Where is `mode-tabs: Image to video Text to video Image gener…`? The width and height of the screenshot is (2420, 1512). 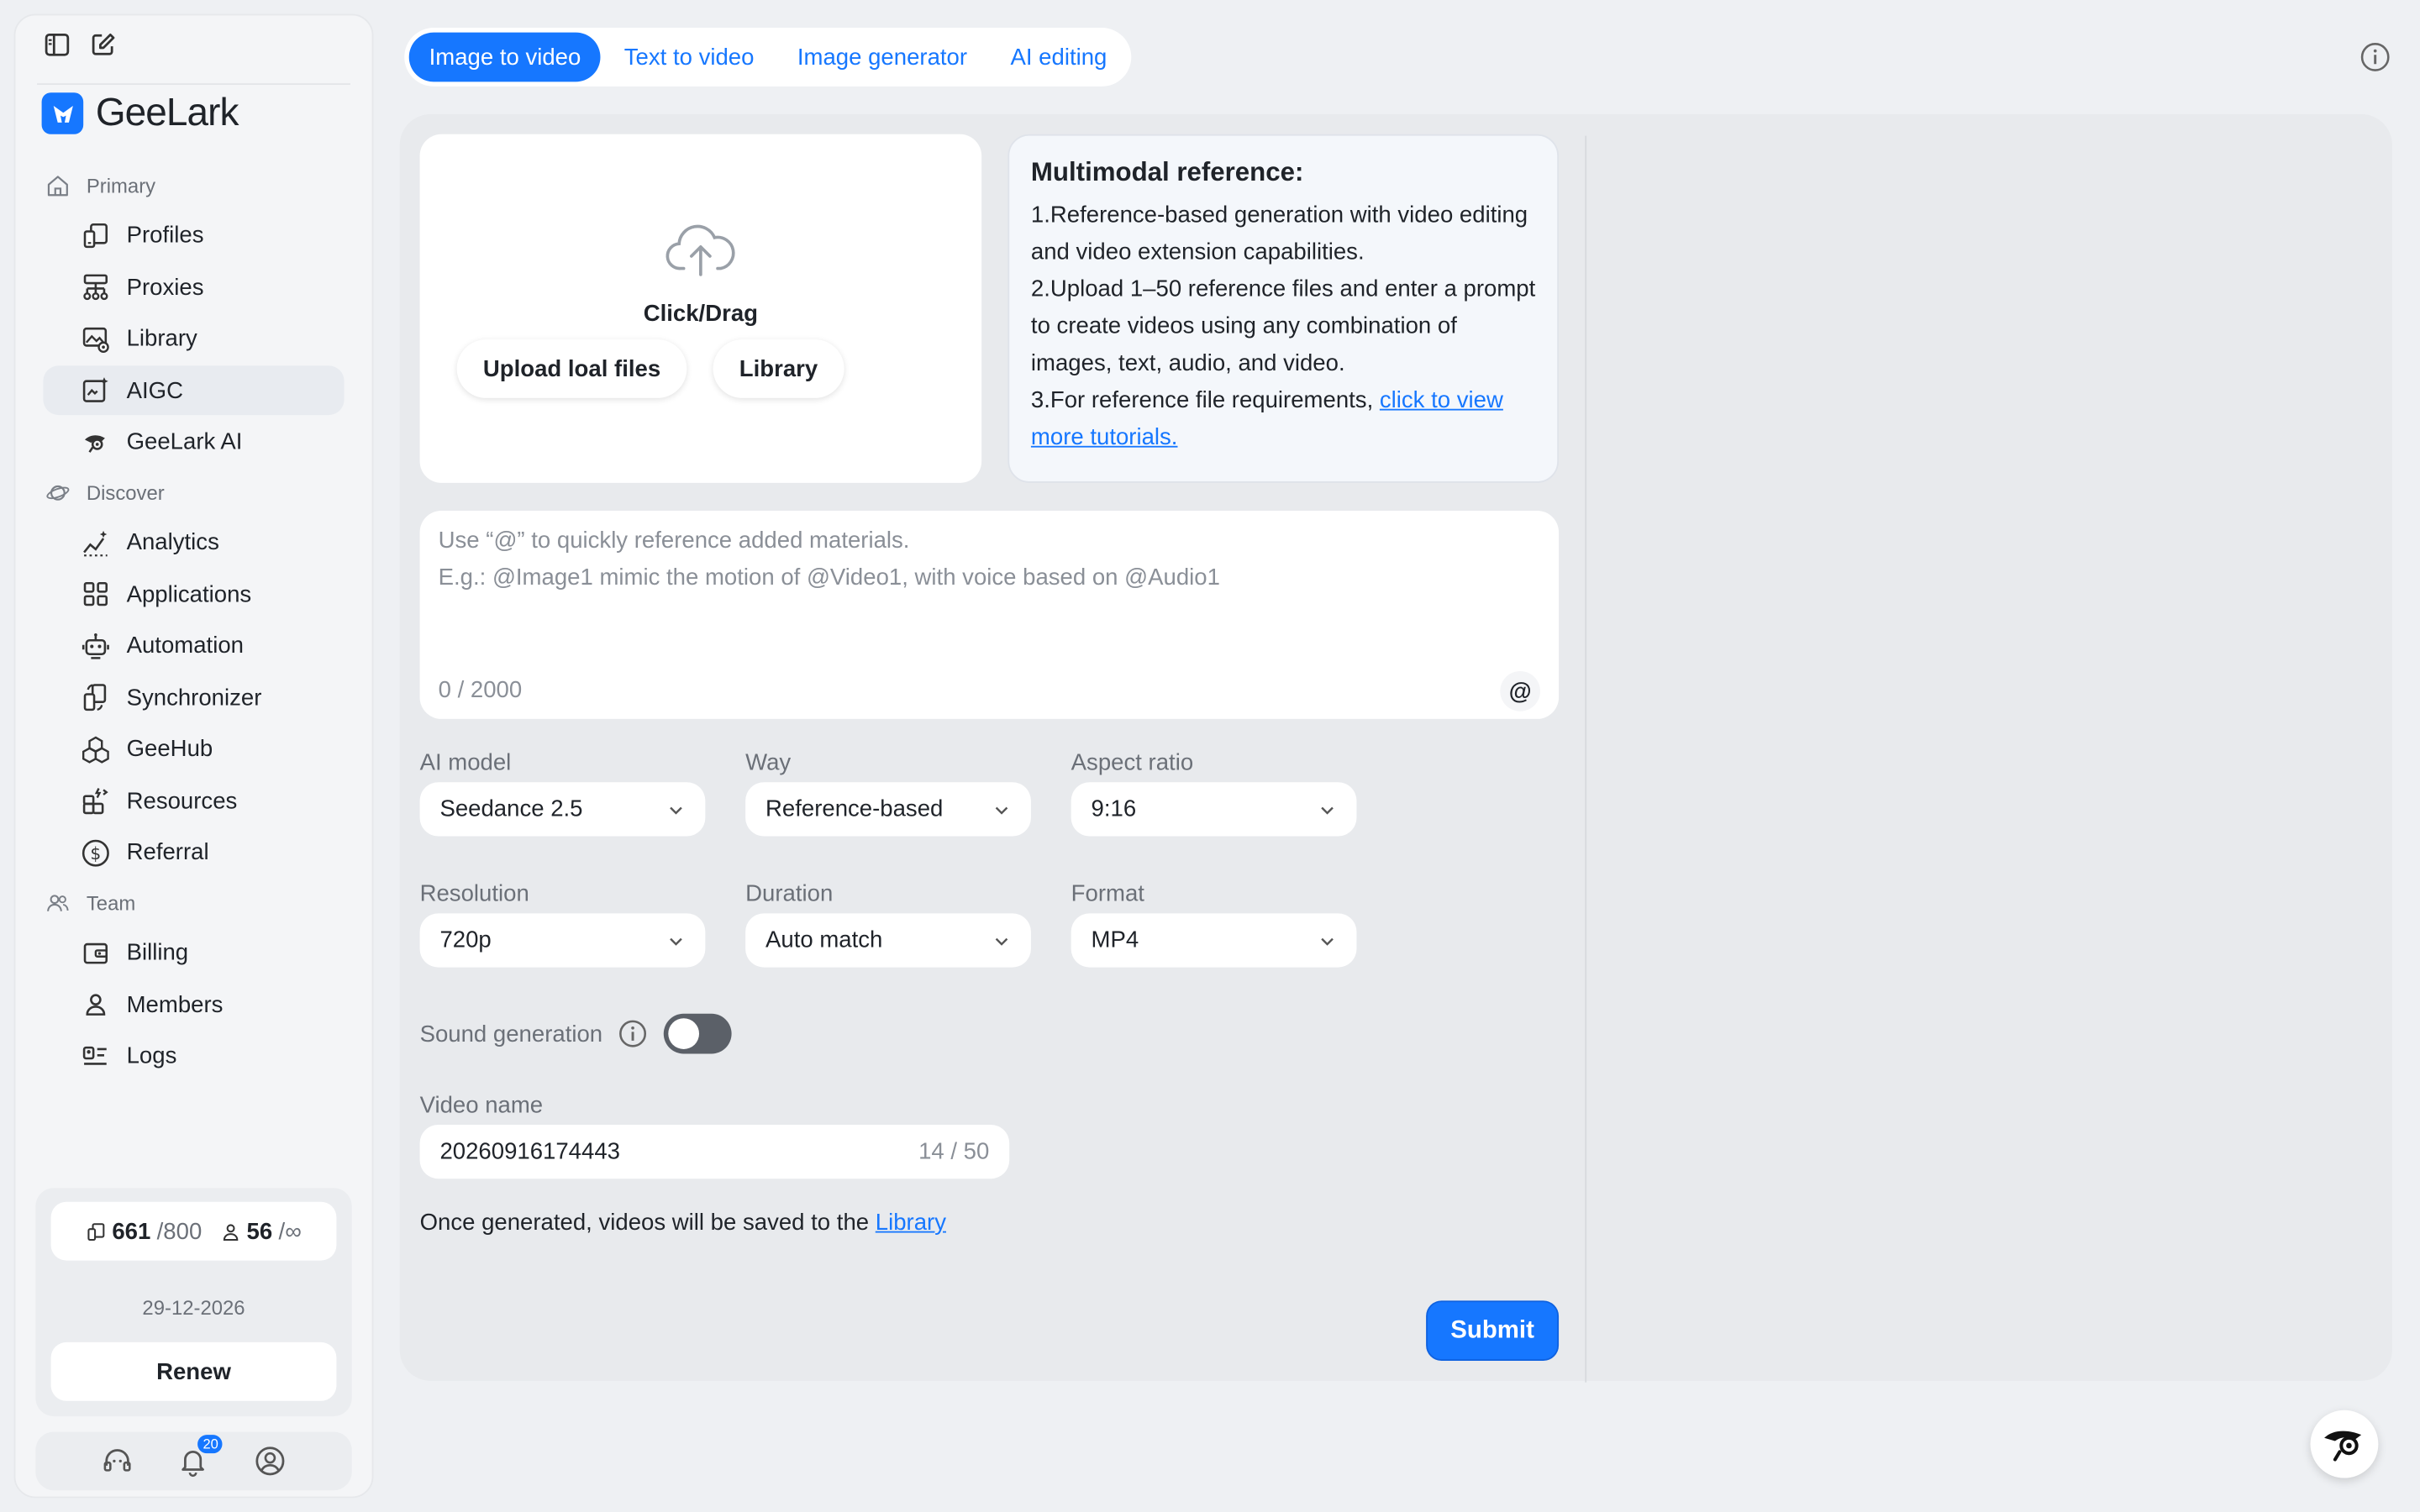 mode-tabs: Image to video Text to video Image gener… is located at coordinates (768, 57).